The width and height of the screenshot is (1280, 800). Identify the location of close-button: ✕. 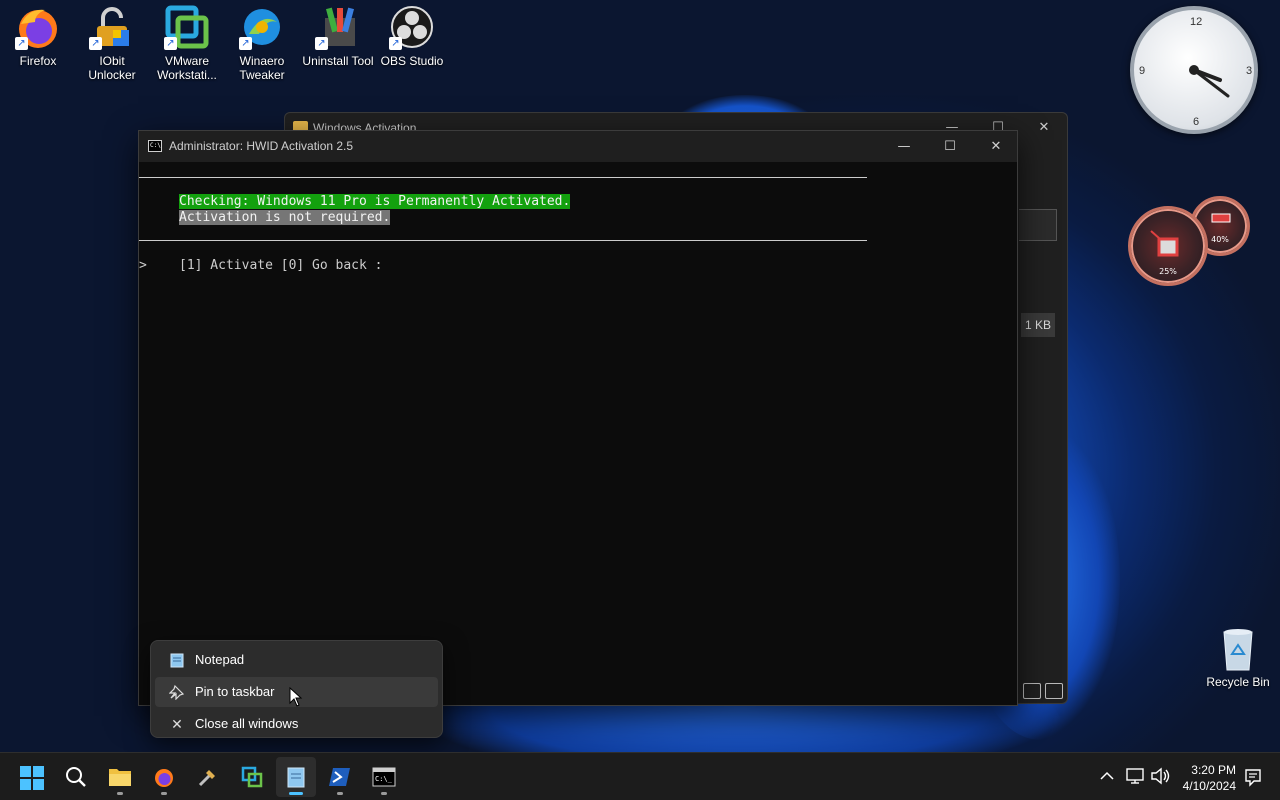
(996, 146).